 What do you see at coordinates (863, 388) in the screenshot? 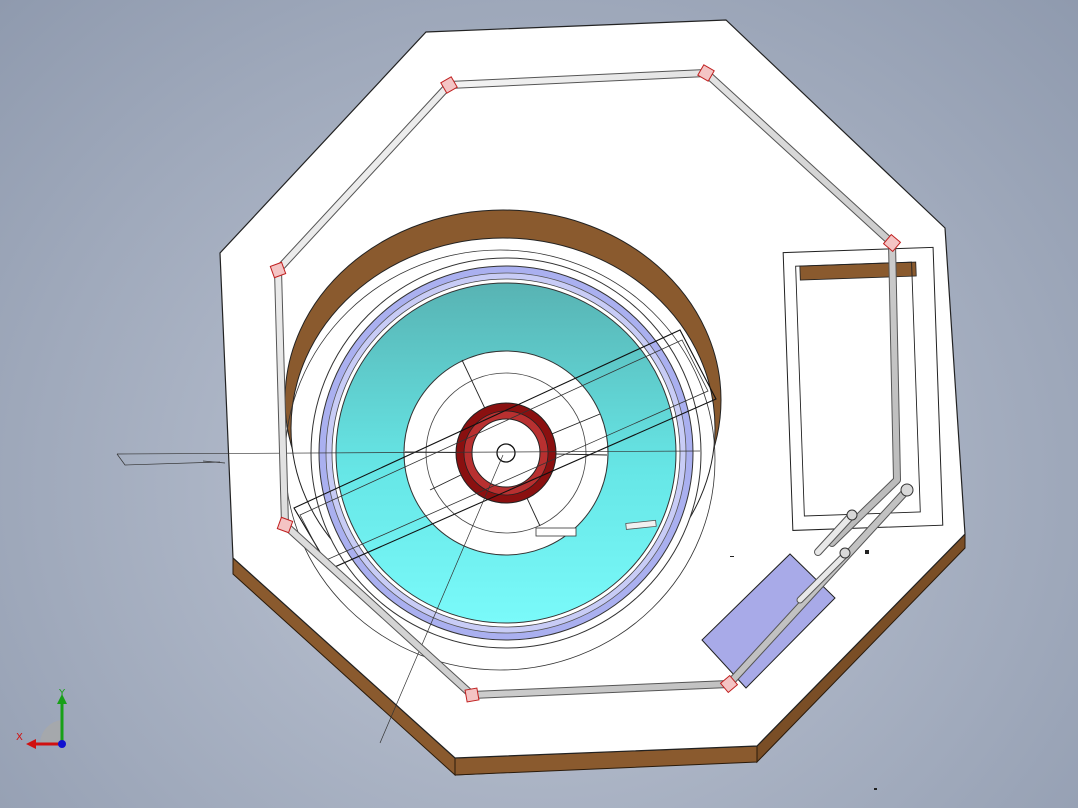
I see `side-frame-outer` at bounding box center [863, 388].